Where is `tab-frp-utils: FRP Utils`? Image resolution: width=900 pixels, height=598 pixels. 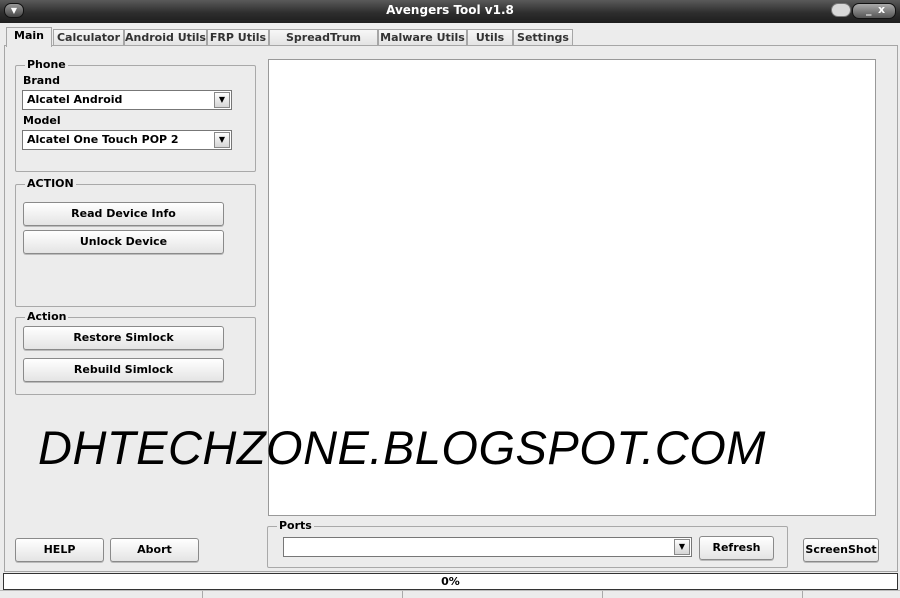 tab-frp-utils: FRP Utils is located at coordinates (238, 37).